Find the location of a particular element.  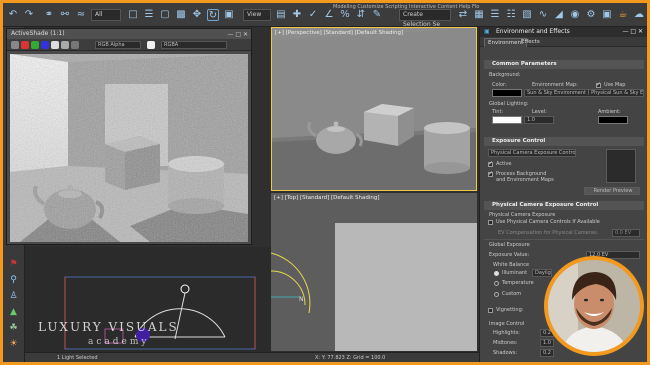

ev-comp-label: EV Compensation for Physical Cameras: is located at coordinates (548, 233).